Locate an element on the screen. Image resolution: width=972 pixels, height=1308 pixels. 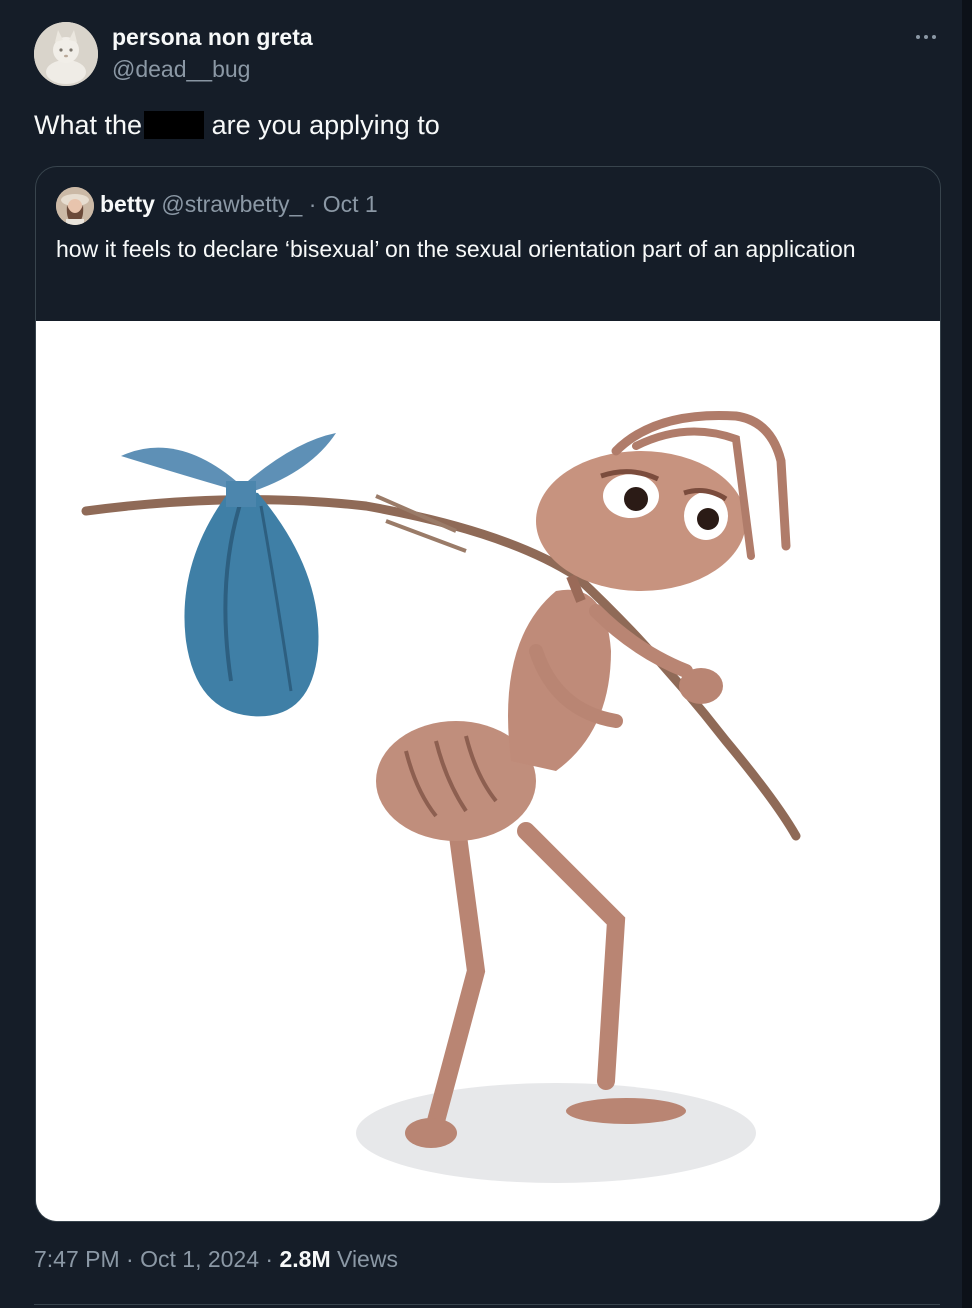
more-options-button is located at coordinates (926, 37).